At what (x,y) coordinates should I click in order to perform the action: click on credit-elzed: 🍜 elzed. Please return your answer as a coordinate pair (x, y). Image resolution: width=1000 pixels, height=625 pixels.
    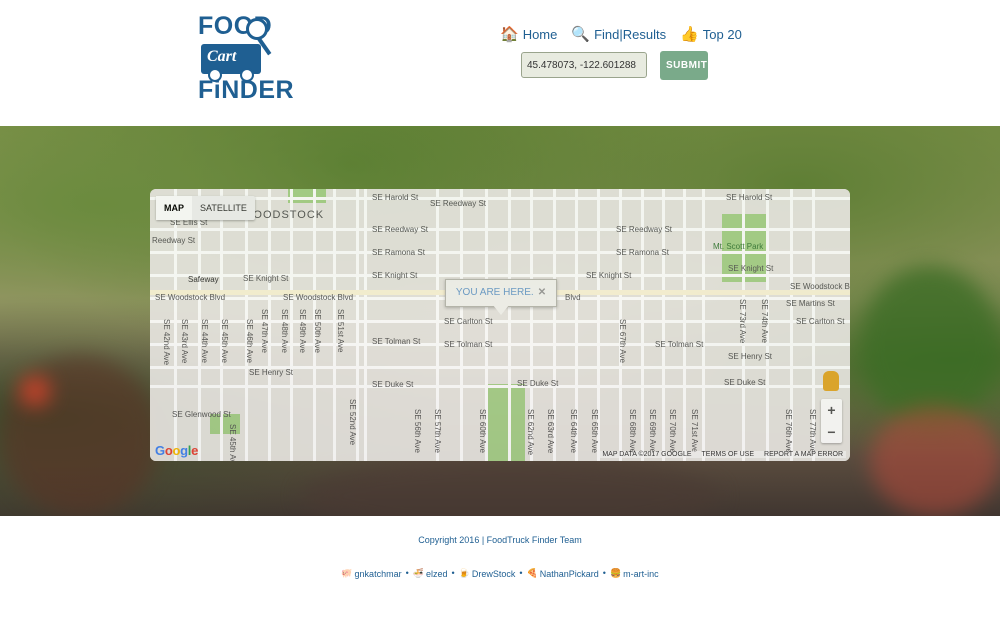
    Looking at the image, I should click on (430, 573).